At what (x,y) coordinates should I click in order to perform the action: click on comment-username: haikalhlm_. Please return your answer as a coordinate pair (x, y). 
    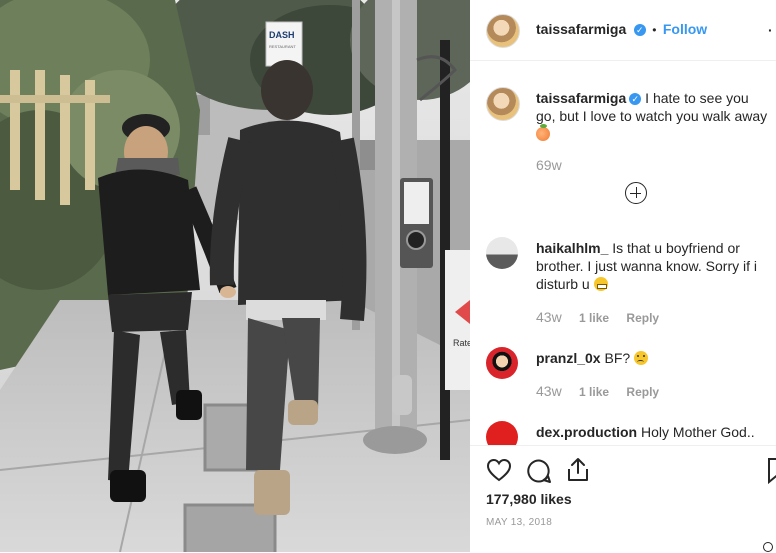
    Looking at the image, I should click on (572, 248).